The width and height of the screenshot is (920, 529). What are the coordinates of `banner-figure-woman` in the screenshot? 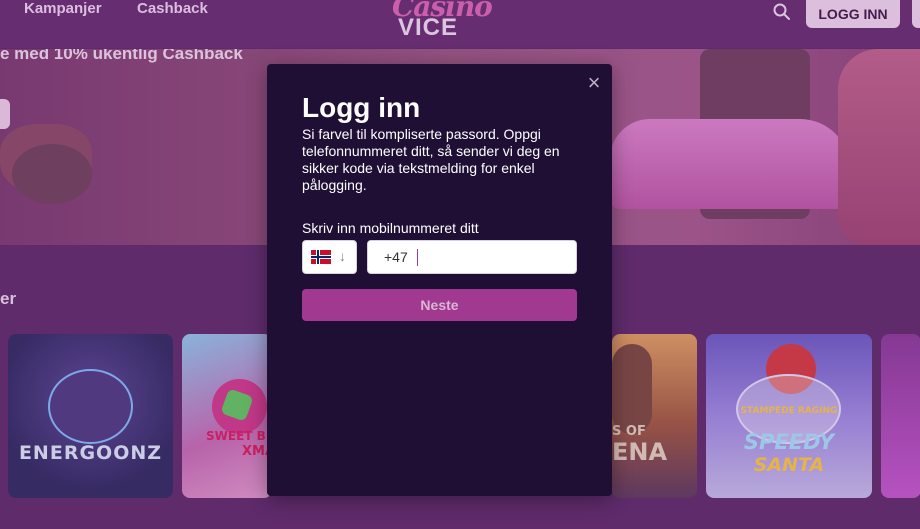 It's located at (879, 147).